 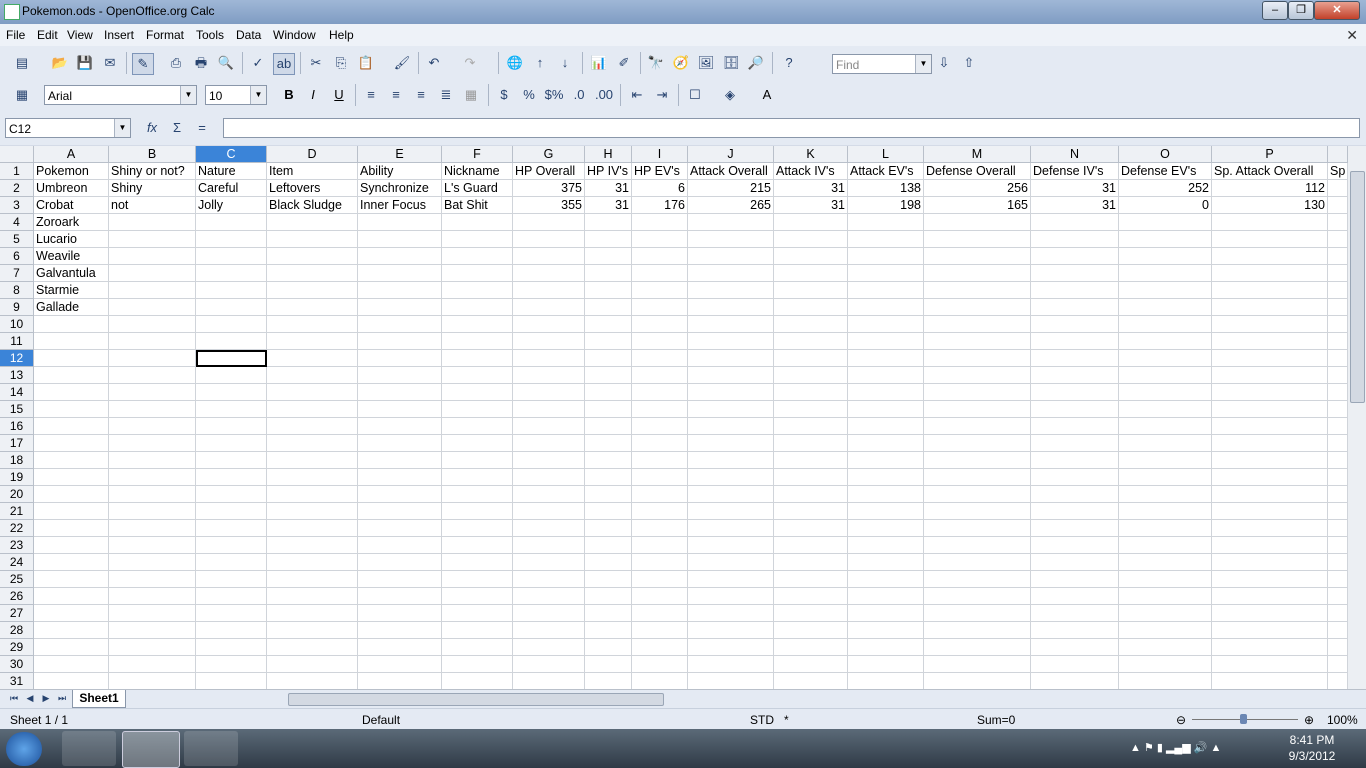 I want to click on format-paintbrush-icon: 🖌, so click(x=402, y=63).